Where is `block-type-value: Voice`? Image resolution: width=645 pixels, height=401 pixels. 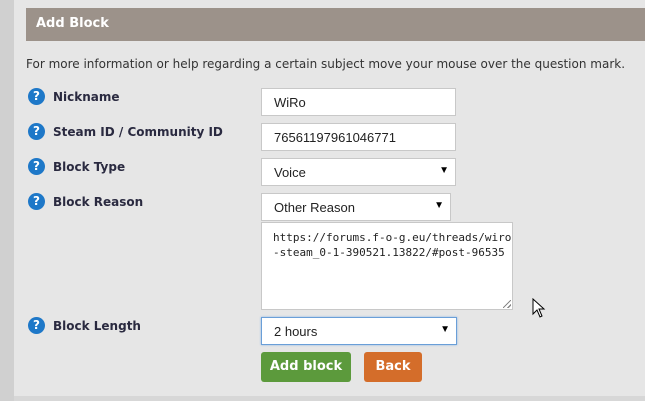 block-type-value: Voice is located at coordinates (290, 172).